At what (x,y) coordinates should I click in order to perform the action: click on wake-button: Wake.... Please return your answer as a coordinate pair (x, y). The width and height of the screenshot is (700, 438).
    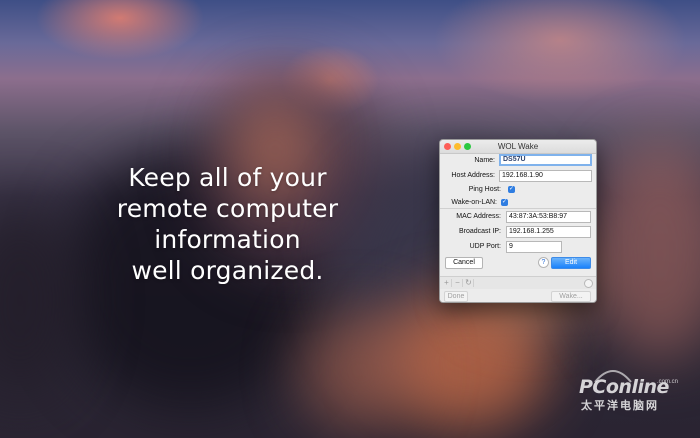
    Looking at the image, I should click on (571, 296).